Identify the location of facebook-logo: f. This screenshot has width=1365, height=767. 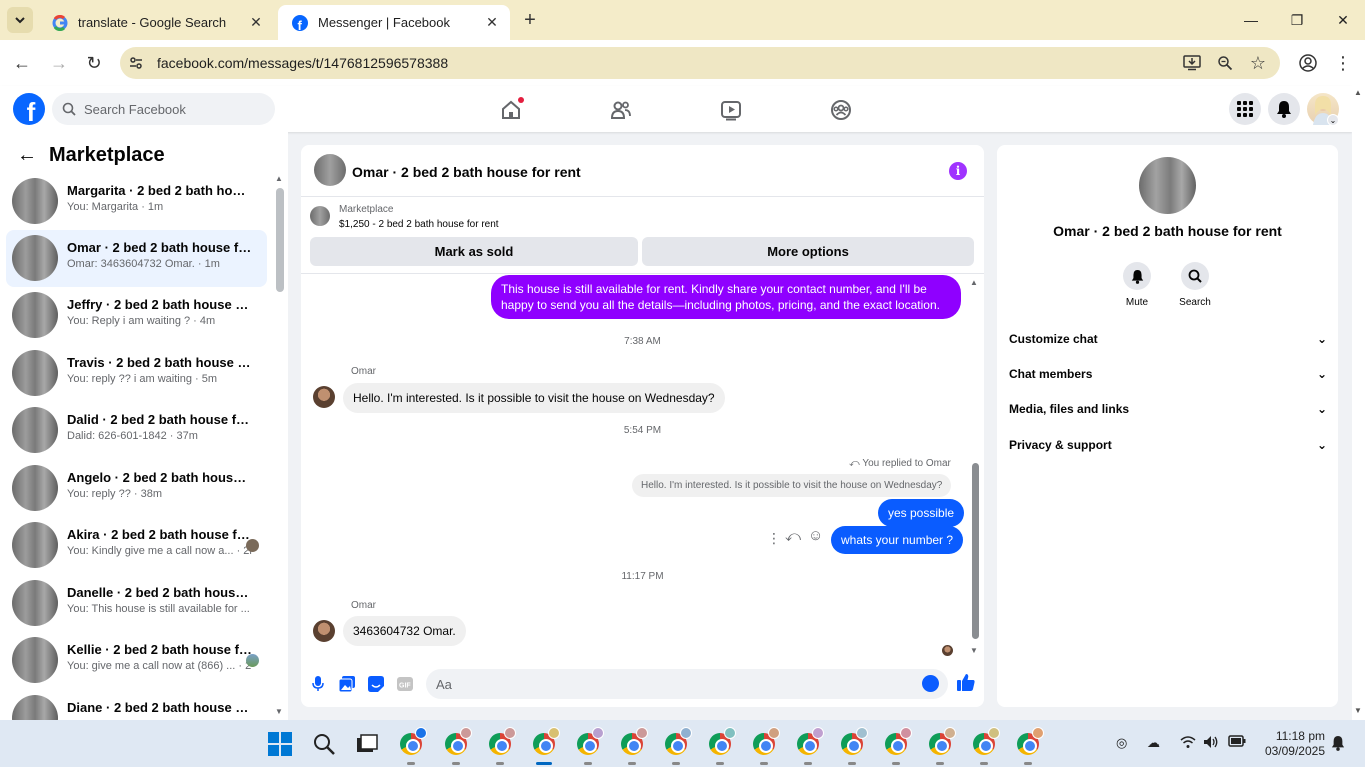
(29, 109).